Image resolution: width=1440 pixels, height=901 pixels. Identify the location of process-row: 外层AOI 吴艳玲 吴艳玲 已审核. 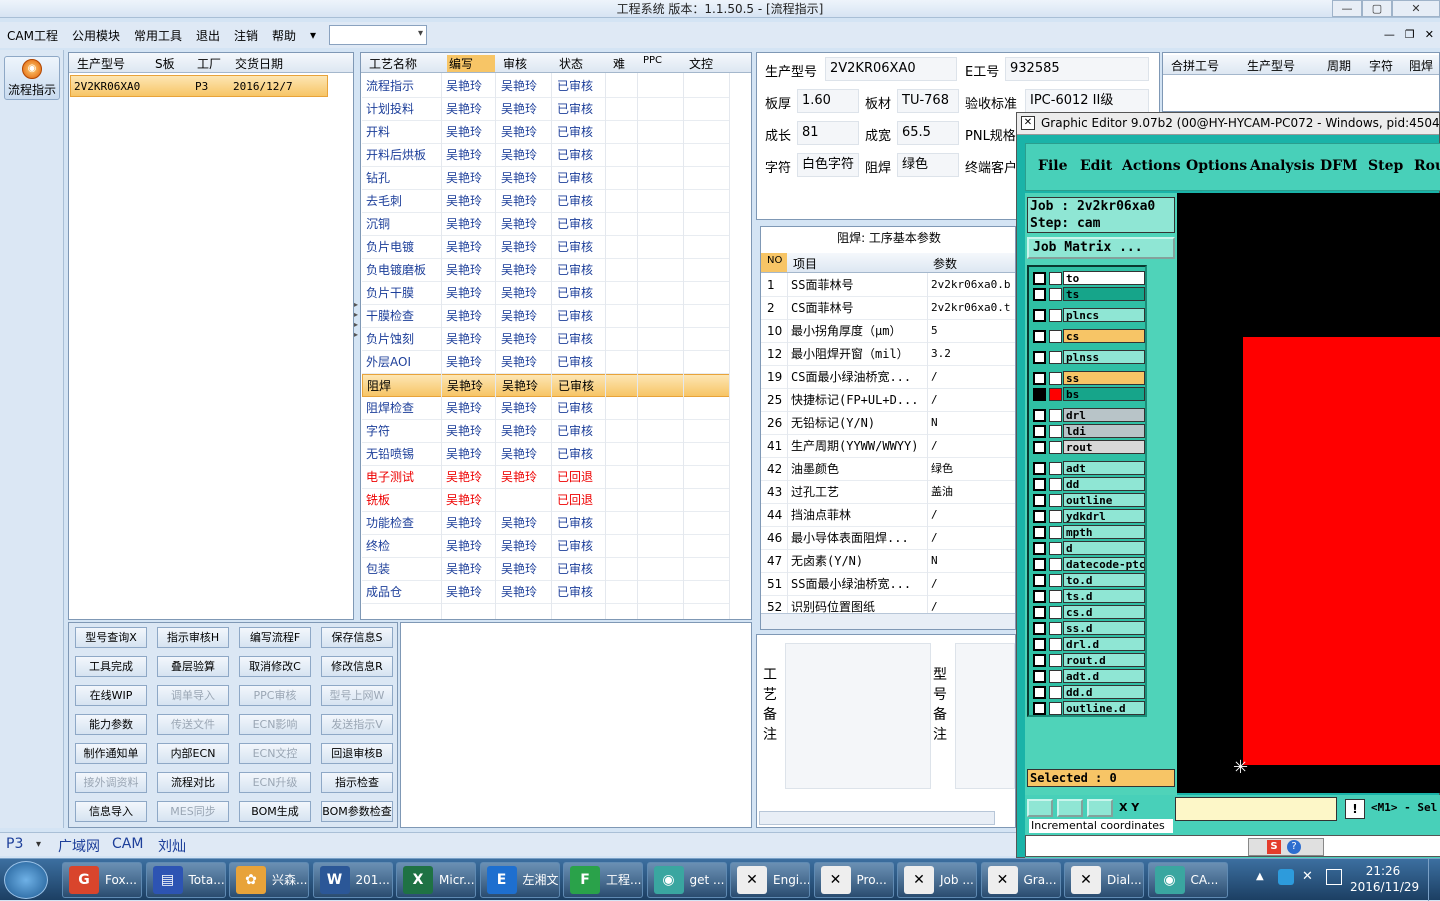
(546, 362).